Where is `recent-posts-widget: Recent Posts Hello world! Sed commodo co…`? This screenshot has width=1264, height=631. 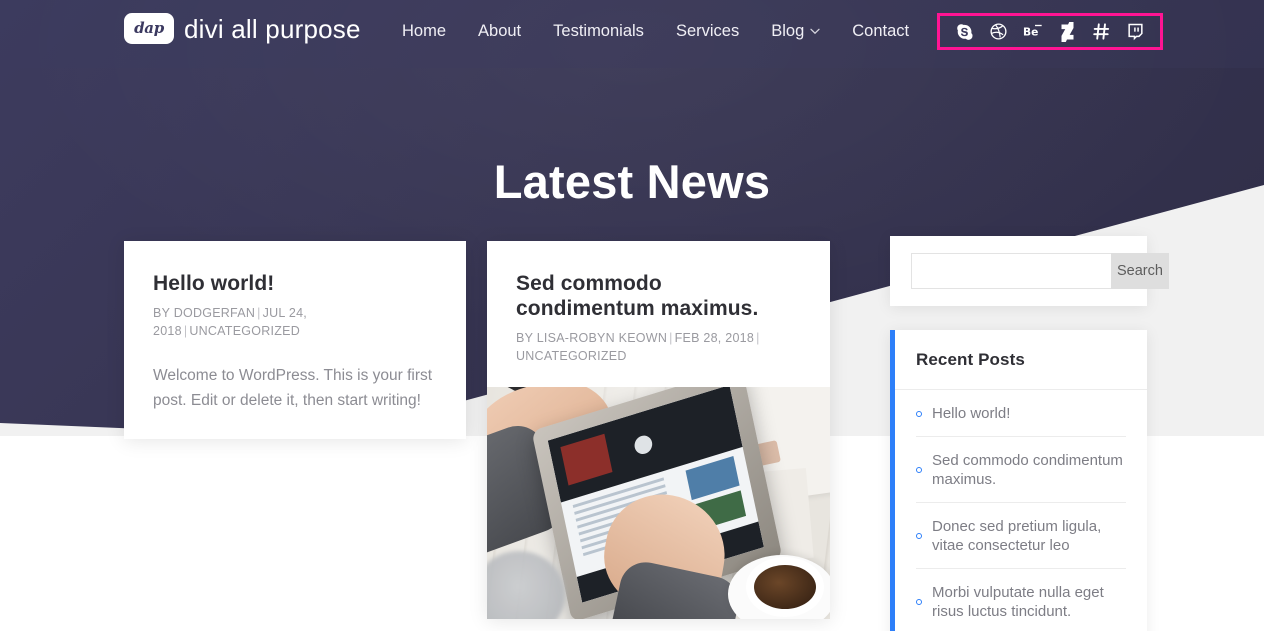
recent-posts-widget: Recent Posts Hello world! Sed commodo co… is located at coordinates (1018, 480).